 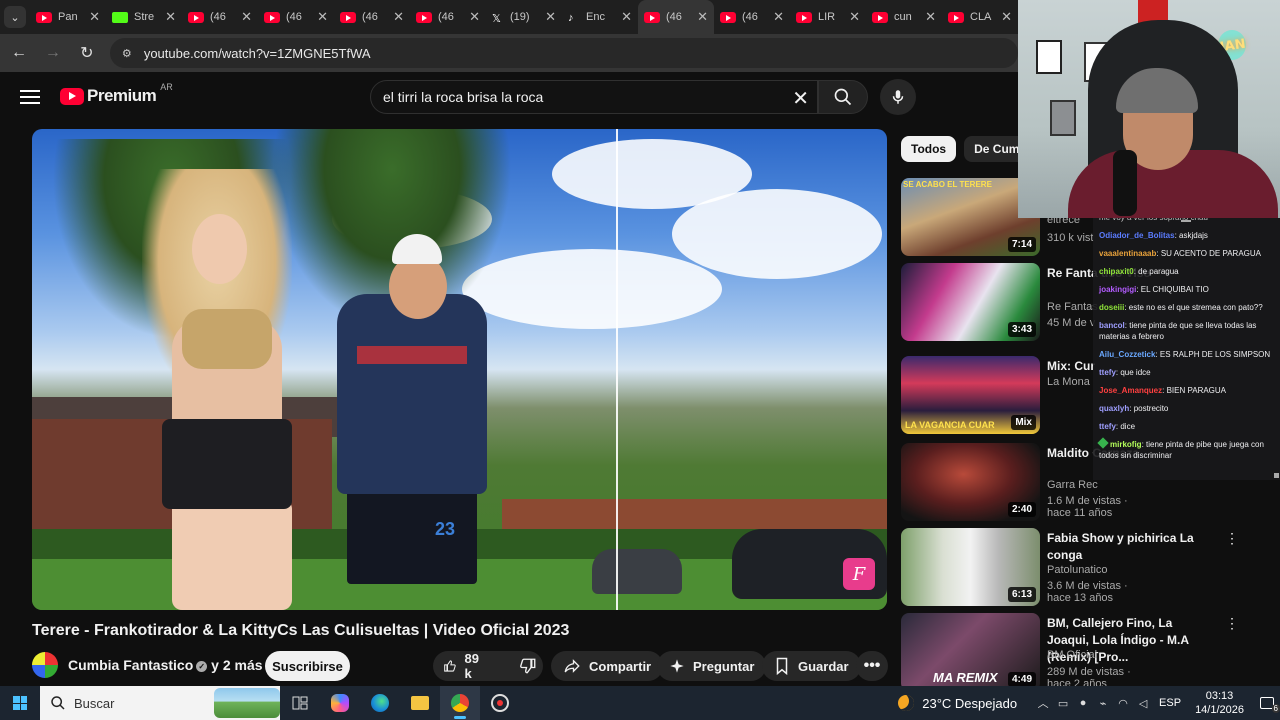 What do you see at coordinates (15, 17) in the screenshot?
I see `tab-search-button: ⌄` at bounding box center [15, 17].